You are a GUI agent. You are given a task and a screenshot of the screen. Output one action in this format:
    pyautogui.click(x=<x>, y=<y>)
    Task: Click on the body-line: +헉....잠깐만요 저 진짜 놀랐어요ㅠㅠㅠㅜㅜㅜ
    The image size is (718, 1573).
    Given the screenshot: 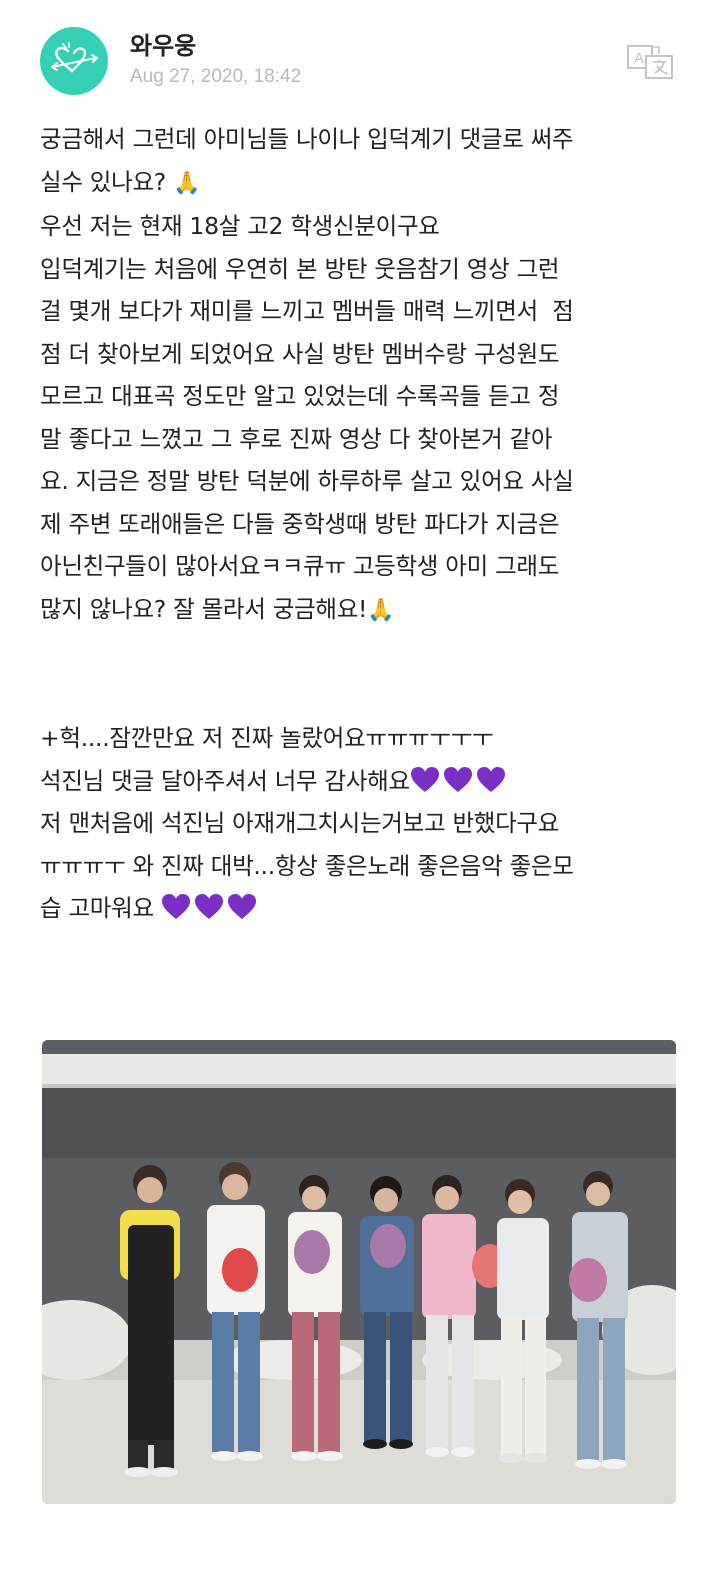 What is the action you would take?
    pyautogui.click(x=267, y=738)
    